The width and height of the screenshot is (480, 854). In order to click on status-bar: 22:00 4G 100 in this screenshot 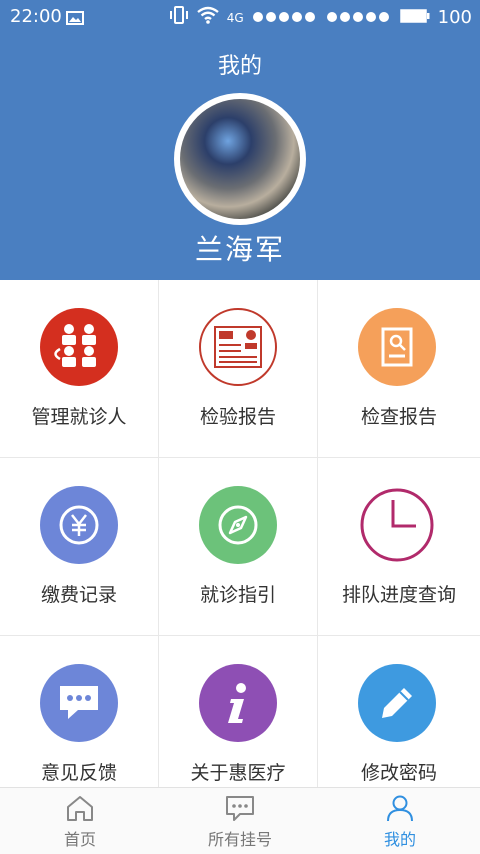, I will do `click(240, 17)`.